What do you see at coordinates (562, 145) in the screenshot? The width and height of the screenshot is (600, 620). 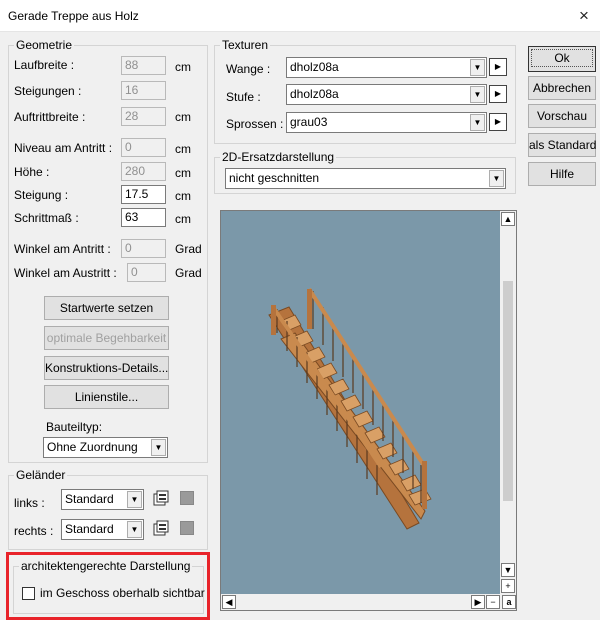 I see `als-standard-button: als Standard` at bounding box center [562, 145].